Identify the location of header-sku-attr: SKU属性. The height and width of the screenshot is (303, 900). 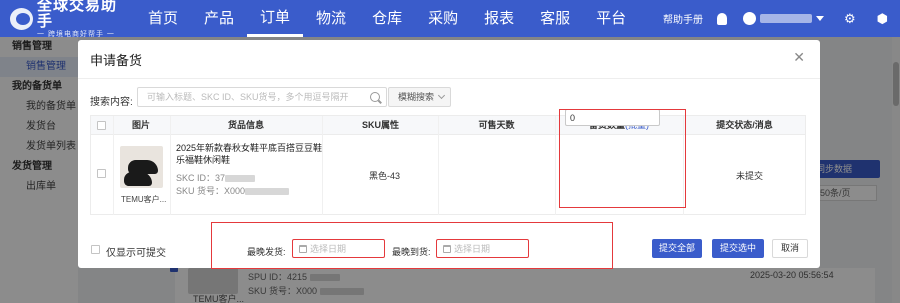
(380, 125).